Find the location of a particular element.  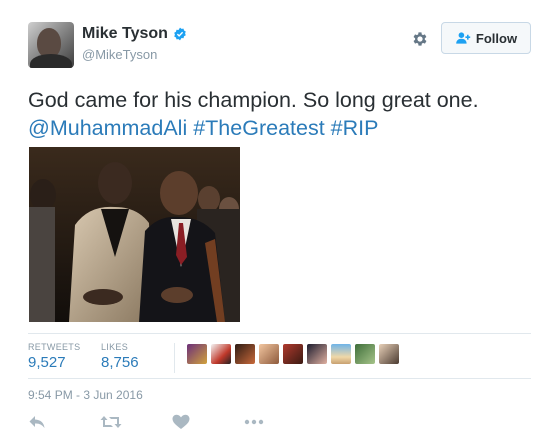

follow-button: Follow is located at coordinates (486, 38).